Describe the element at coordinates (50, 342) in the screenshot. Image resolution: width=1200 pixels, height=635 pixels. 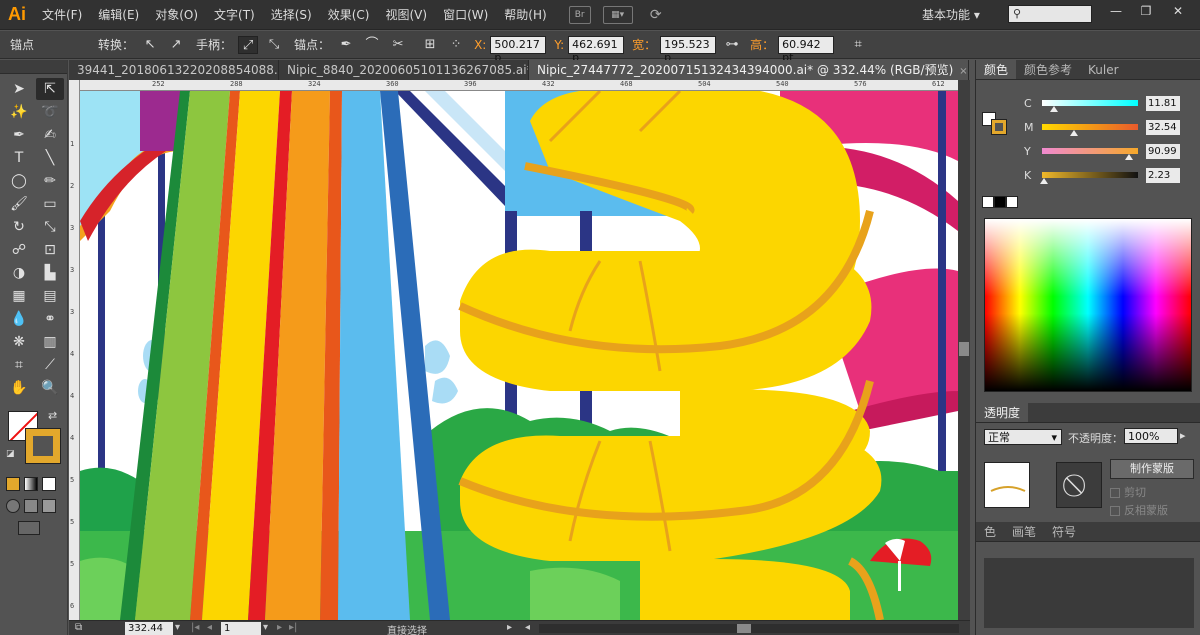
I see `column-graph-tool-icon: ▥` at that location.